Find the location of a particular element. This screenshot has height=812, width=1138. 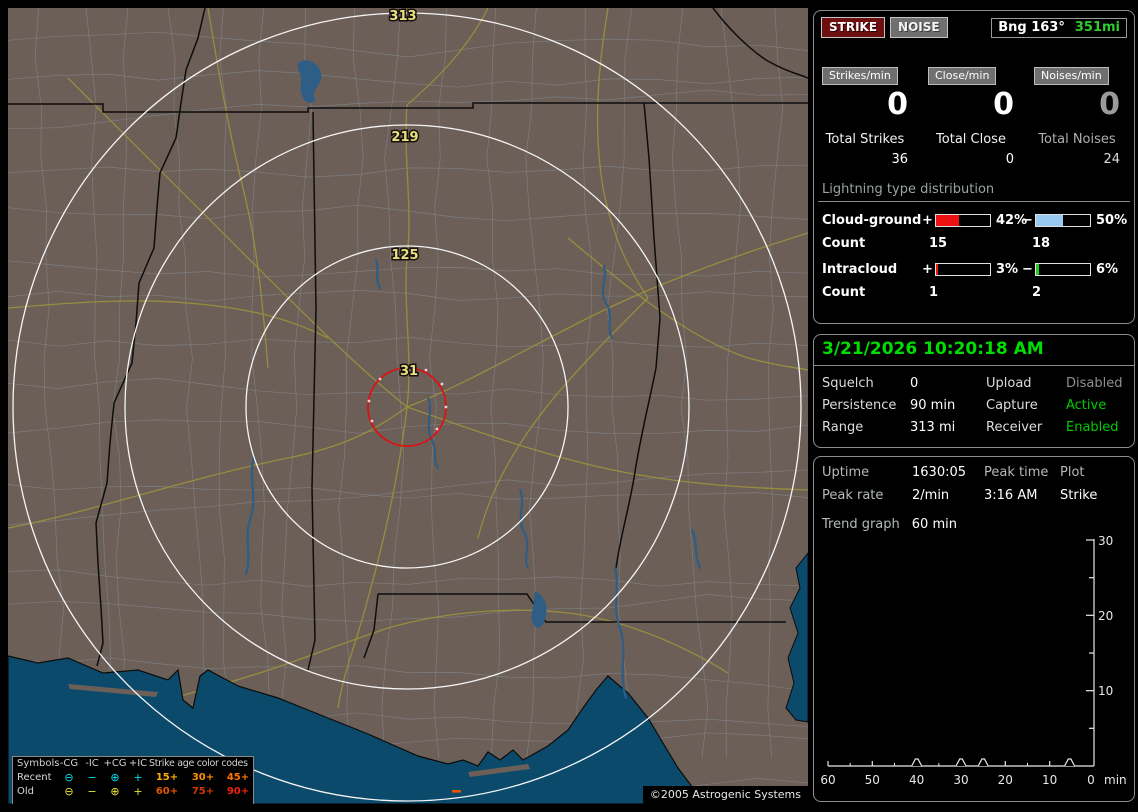

receiver-label: Receiver is located at coordinates (1014, 427).